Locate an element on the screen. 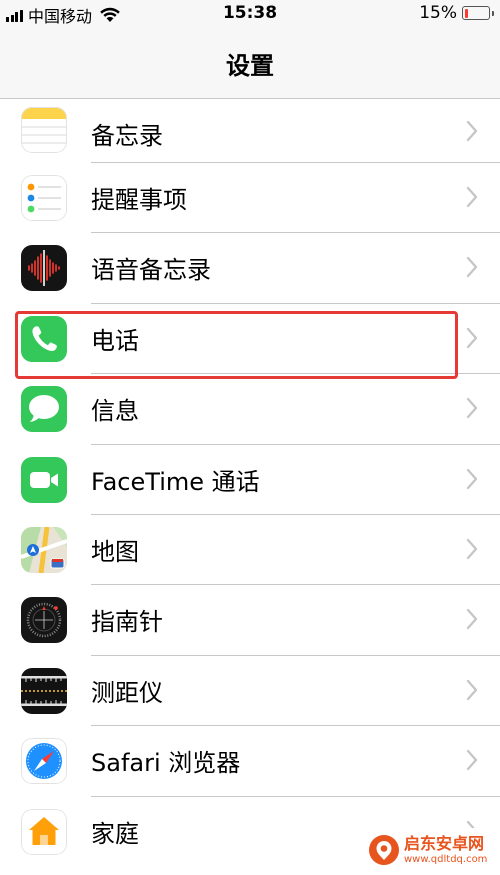 Image resolution: width=500 pixels, height=875 pixels. voice-memos-icon is located at coordinates (44, 268).